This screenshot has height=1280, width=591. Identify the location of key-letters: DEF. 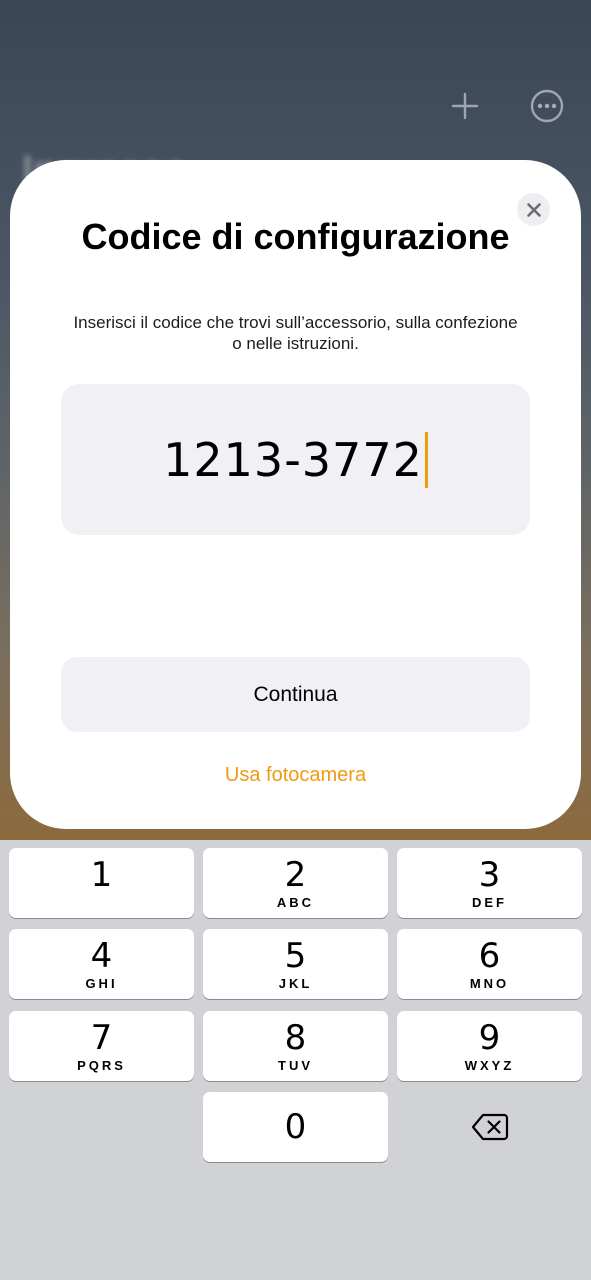
(489, 902).